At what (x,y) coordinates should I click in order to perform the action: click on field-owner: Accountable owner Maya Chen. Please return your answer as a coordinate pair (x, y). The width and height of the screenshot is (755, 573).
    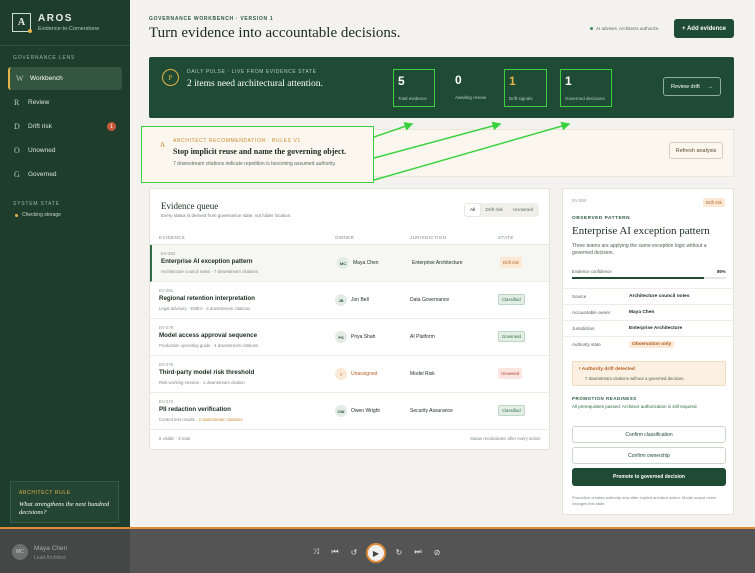
    Looking at the image, I should click on (648, 312).